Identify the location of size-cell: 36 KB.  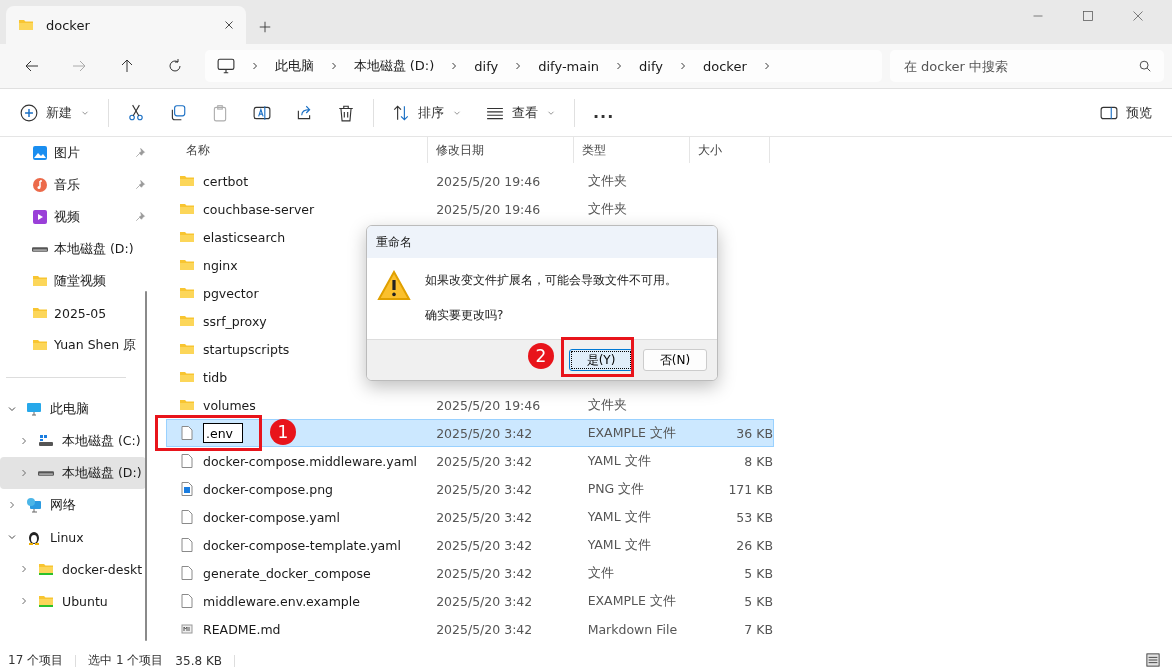
(754, 433).